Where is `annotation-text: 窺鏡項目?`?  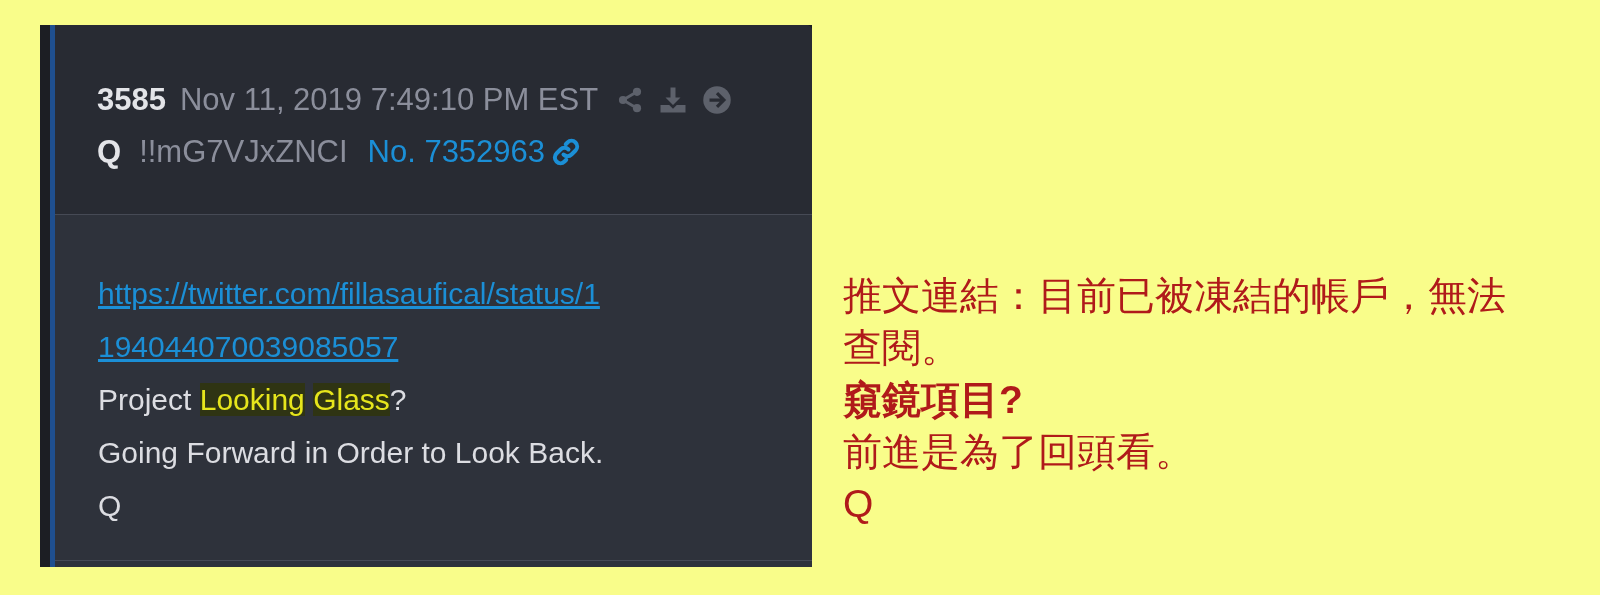
annotation-text: 窺鏡項目? is located at coordinates (933, 400).